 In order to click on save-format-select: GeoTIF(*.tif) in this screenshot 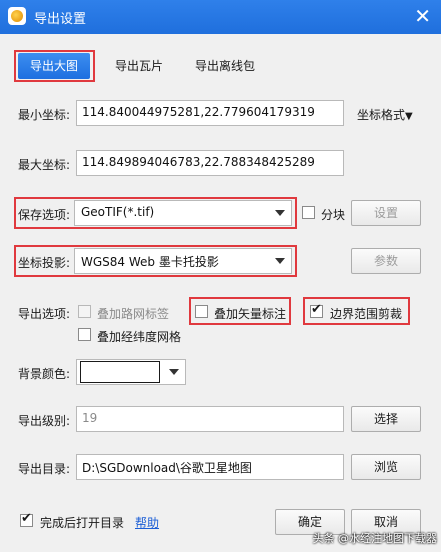, I will do `click(183, 213)`.